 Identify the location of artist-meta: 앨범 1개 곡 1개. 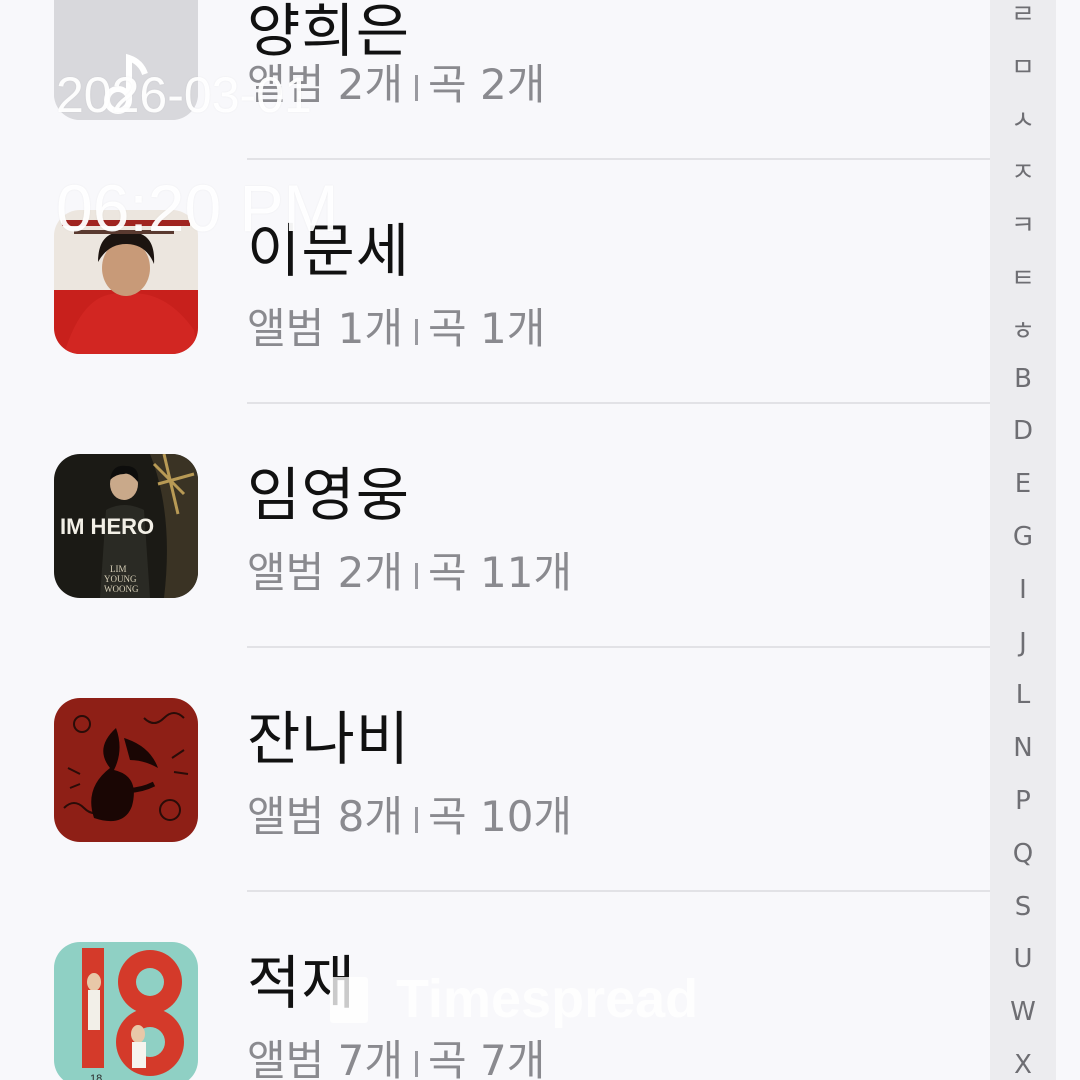
(396, 329).